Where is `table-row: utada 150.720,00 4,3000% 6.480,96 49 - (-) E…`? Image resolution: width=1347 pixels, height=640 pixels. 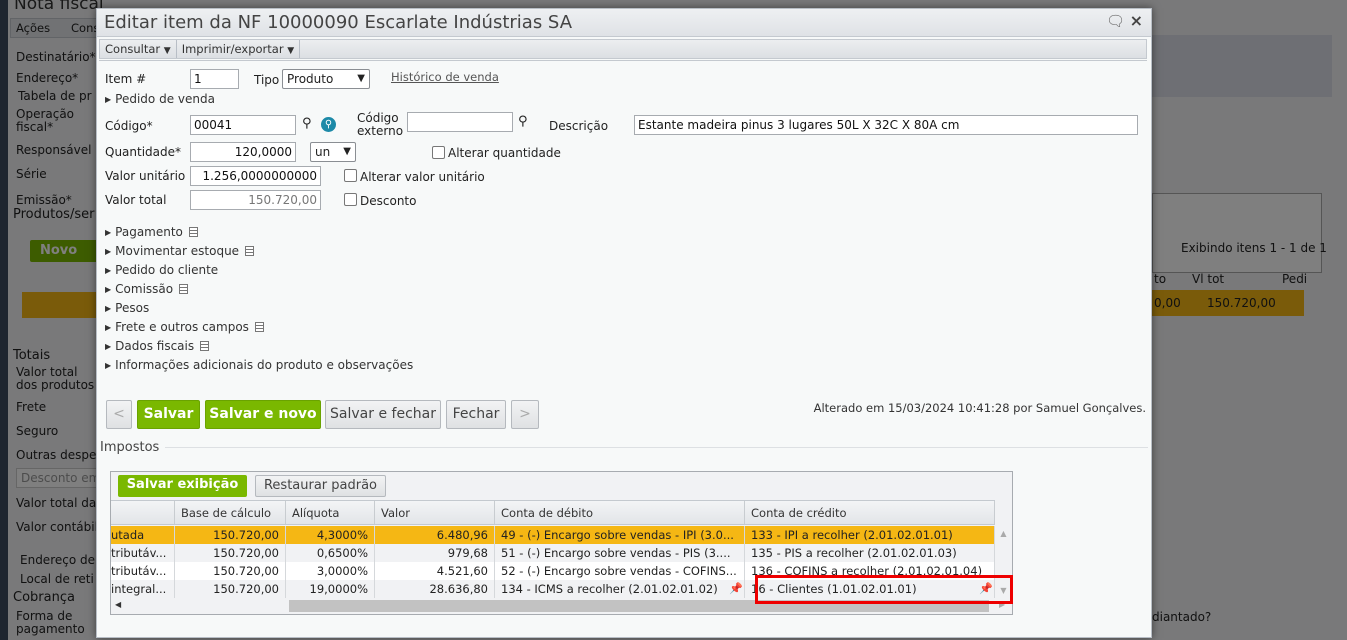 table-row: utada 150.720,00 4,3000% 6.480,96 49 - (-) E… is located at coordinates (553, 535).